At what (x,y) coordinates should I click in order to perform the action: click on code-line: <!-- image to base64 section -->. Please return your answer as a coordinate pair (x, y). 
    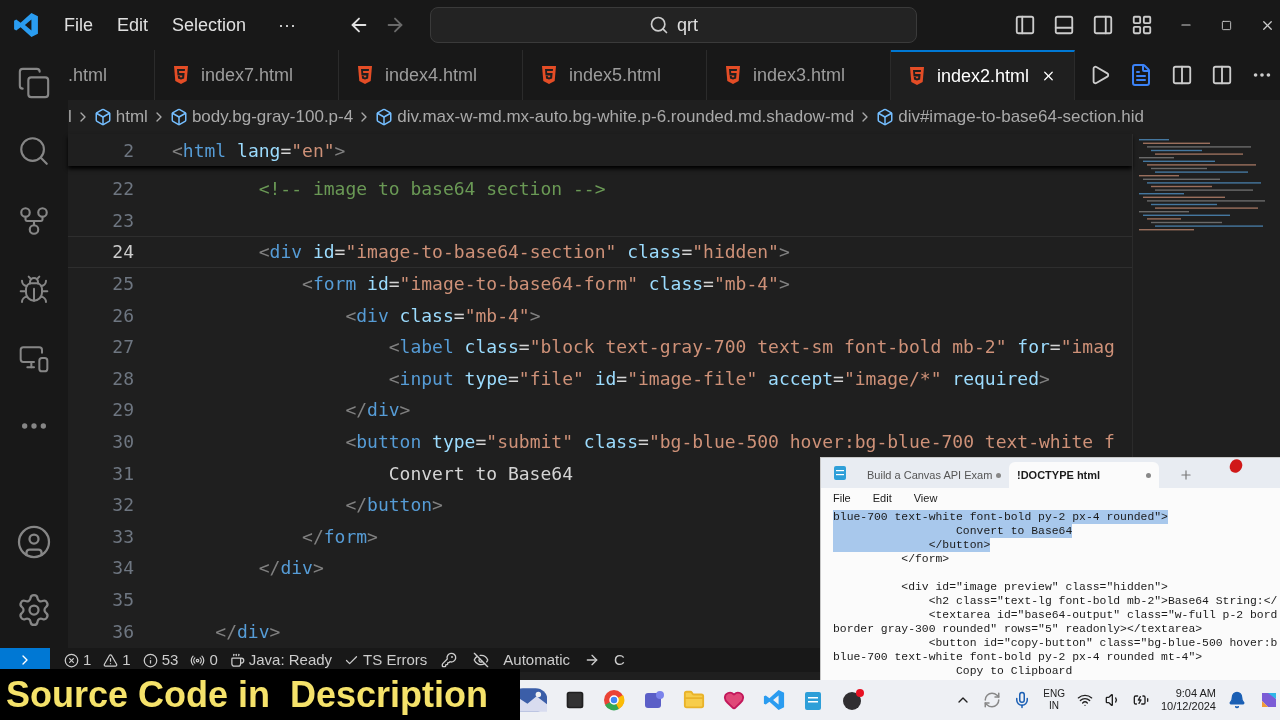
    Looking at the image, I should click on (431, 189).